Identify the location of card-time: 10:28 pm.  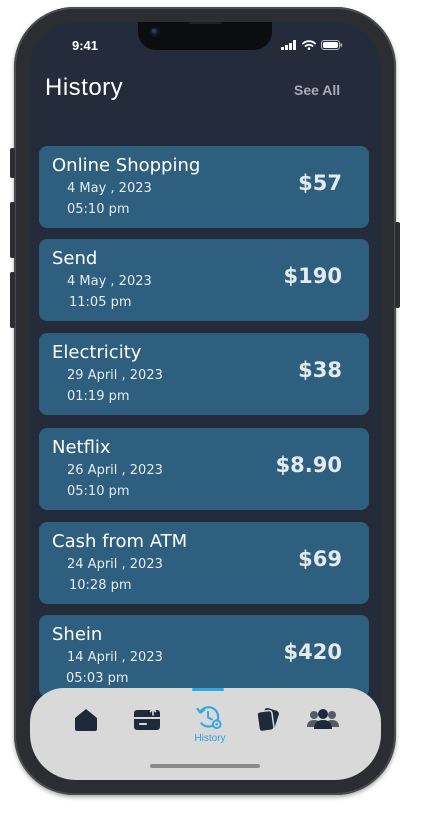
(100, 585).